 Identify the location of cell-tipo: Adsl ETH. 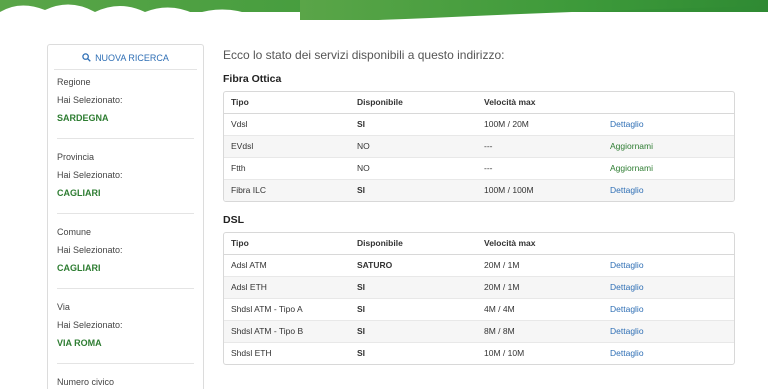
(287, 286).